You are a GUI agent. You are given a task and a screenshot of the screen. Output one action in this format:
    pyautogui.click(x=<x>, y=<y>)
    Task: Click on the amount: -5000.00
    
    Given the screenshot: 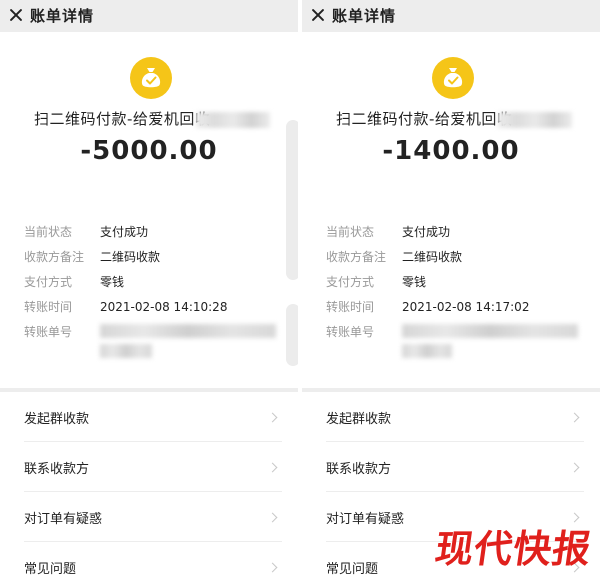 What is the action you would take?
    pyautogui.click(x=149, y=151)
    